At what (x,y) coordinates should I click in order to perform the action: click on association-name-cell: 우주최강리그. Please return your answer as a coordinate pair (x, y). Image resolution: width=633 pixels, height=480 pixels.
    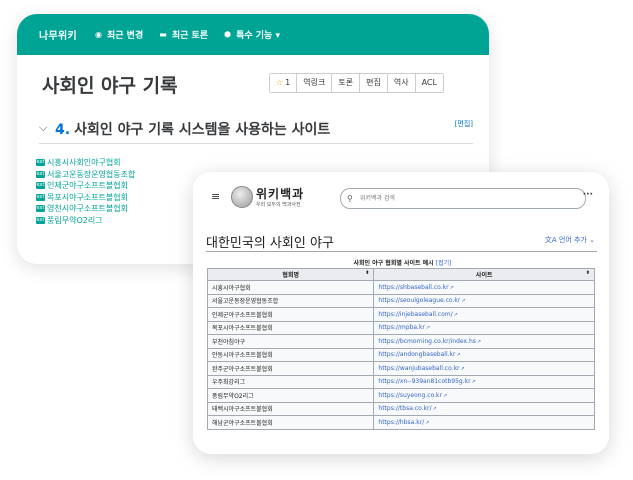
    Looking at the image, I should click on (290, 381).